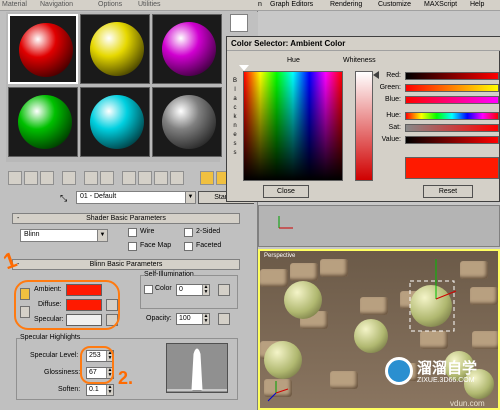 The height and width of the screenshot is (410, 500). What do you see at coordinates (156, 245) in the screenshot?
I see `face-map-label: Face Map` at bounding box center [156, 245].